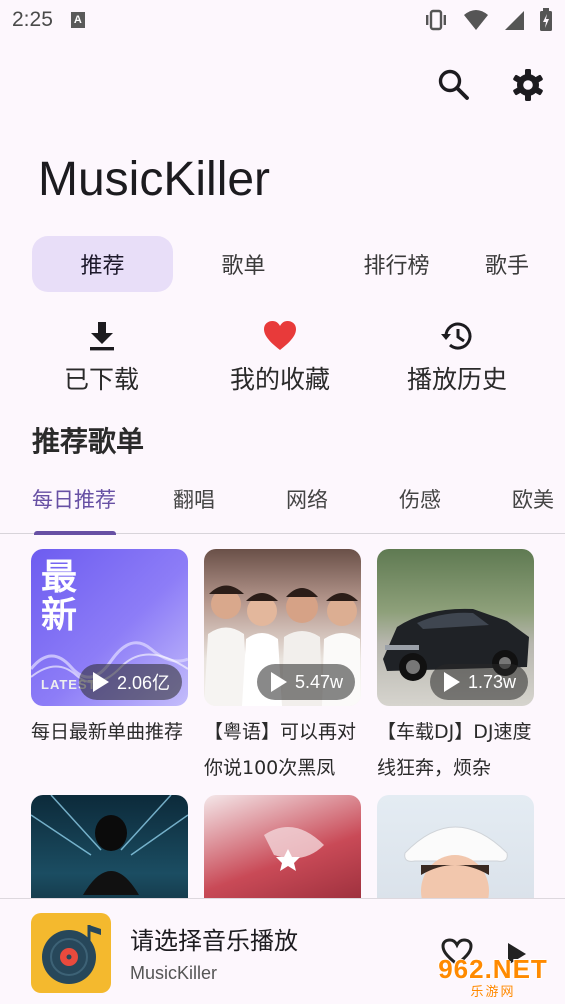 The height and width of the screenshot is (1004, 565). I want to click on favorites-label: 我的收藏, so click(280, 379).